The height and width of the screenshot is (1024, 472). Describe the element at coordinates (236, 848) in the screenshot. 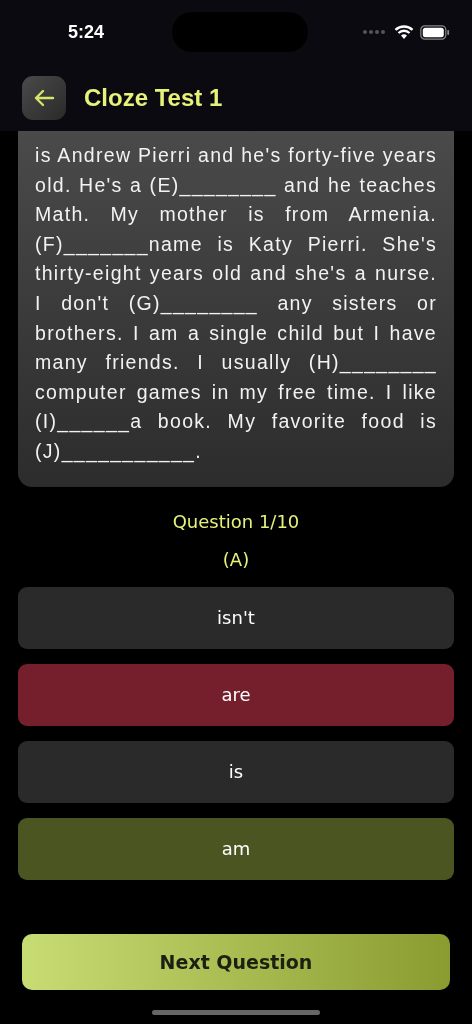

I see `answer-option: am` at that location.